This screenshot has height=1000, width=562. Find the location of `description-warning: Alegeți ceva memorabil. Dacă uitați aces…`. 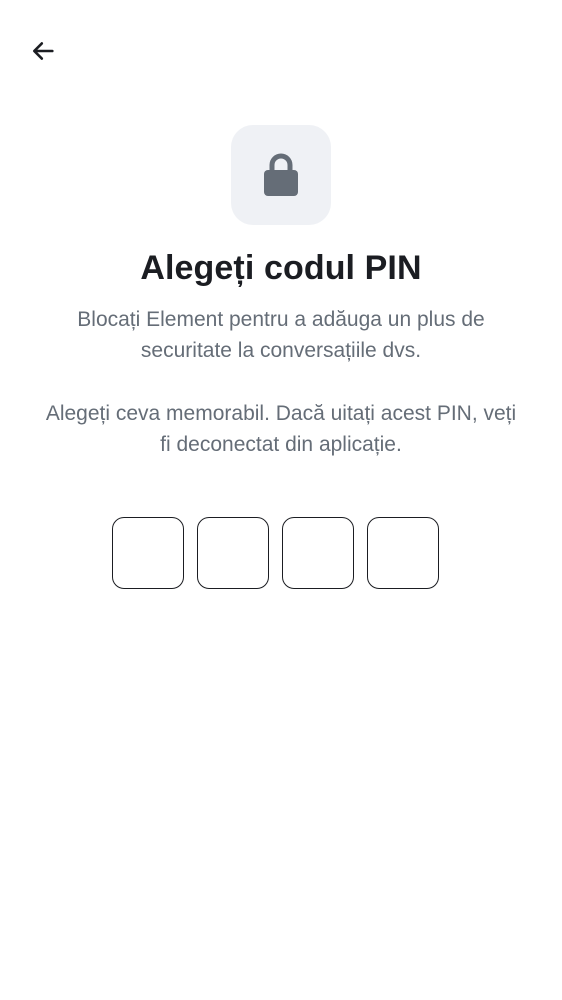

description-warning: Alegeți ceva memorabil. Dacă uitați aces… is located at coordinates (281, 429).